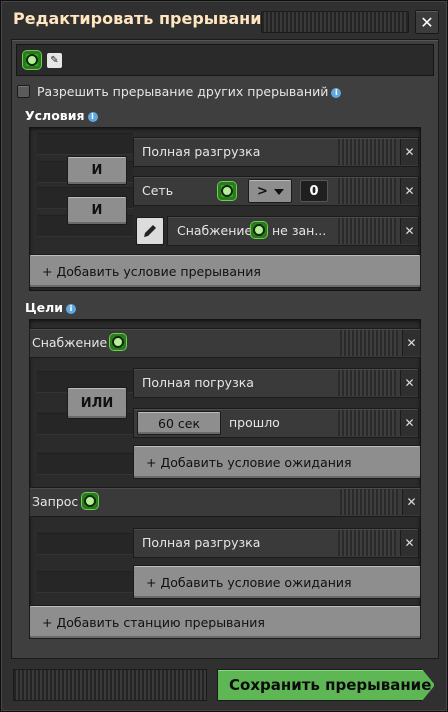  What do you see at coordinates (61, 115) in the screenshot?
I see `conditions-header: Условия i` at bounding box center [61, 115].